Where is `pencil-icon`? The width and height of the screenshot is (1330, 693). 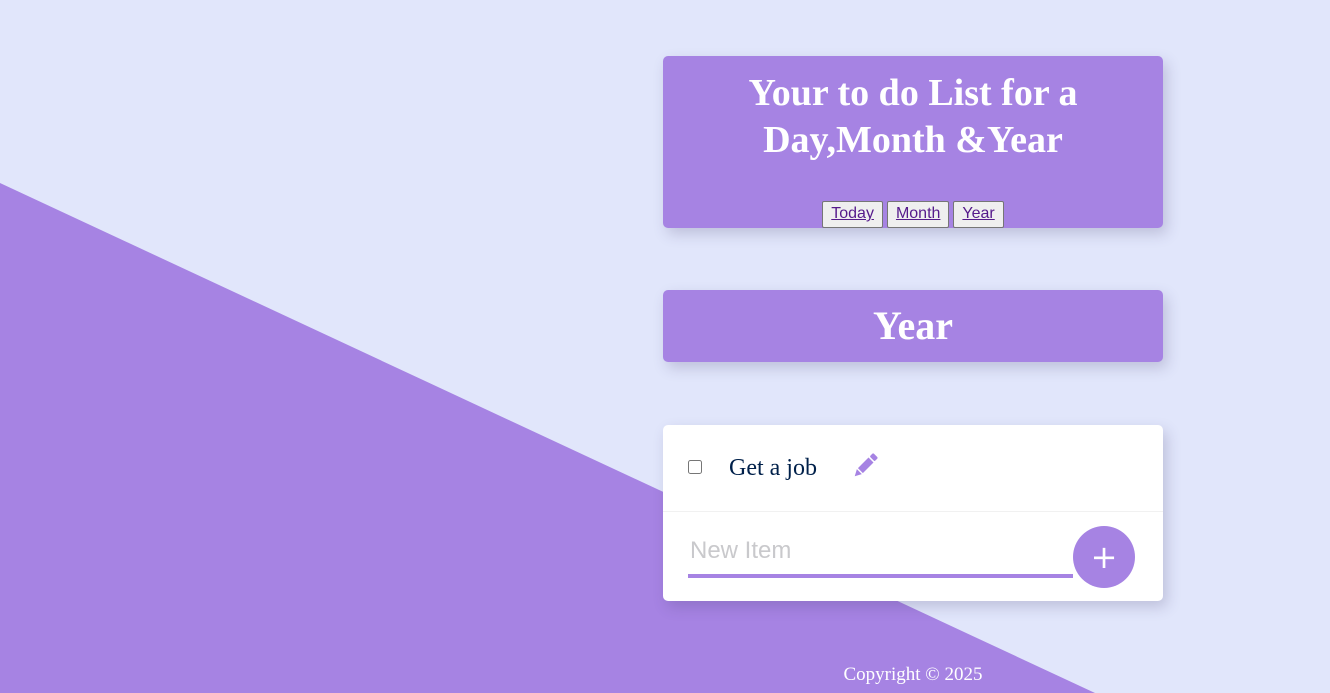 pencil-icon is located at coordinates (865, 466).